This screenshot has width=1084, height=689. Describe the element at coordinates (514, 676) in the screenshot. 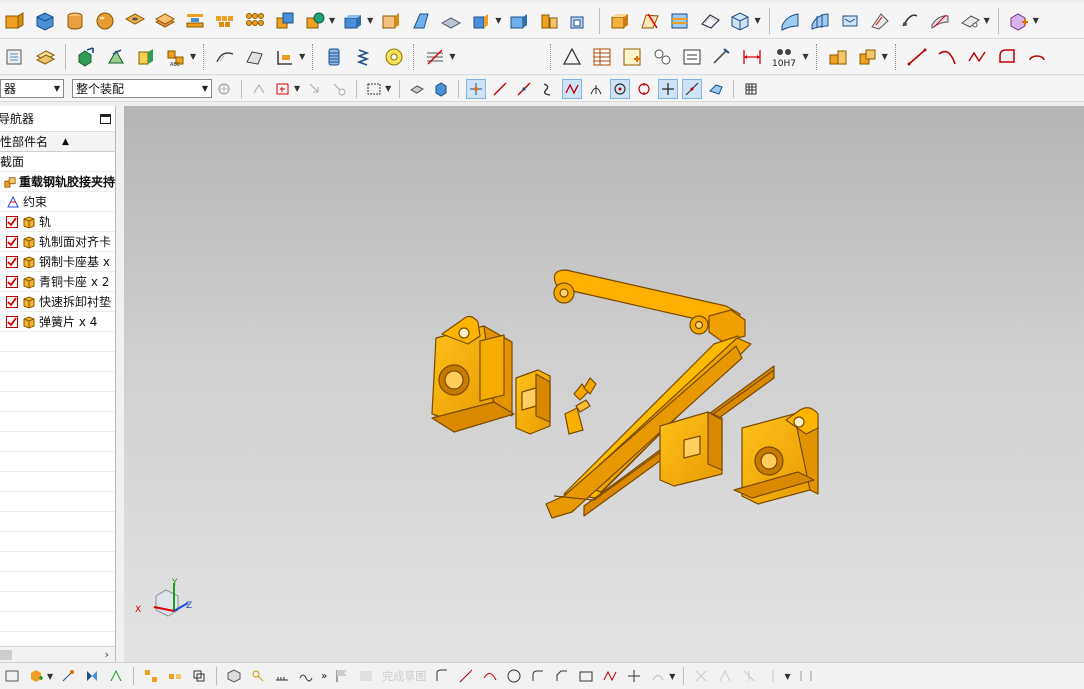

I see `sketch-circle-icon` at that location.